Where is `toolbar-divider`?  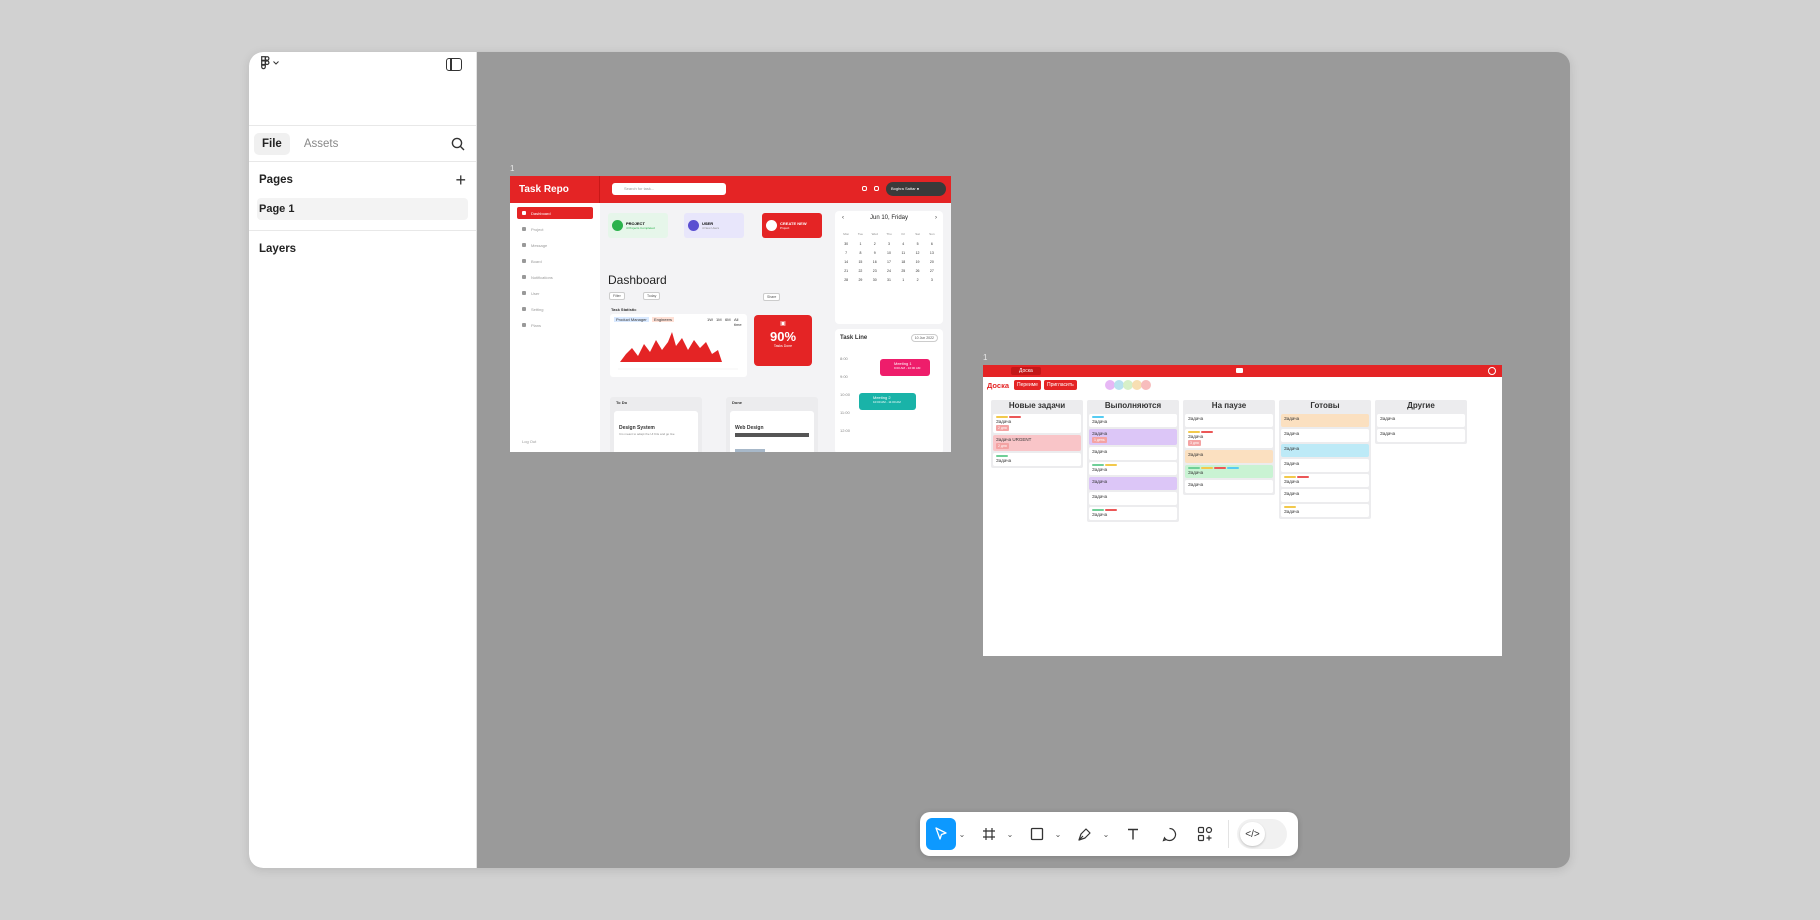
toolbar-divider is located at coordinates (1228, 834).